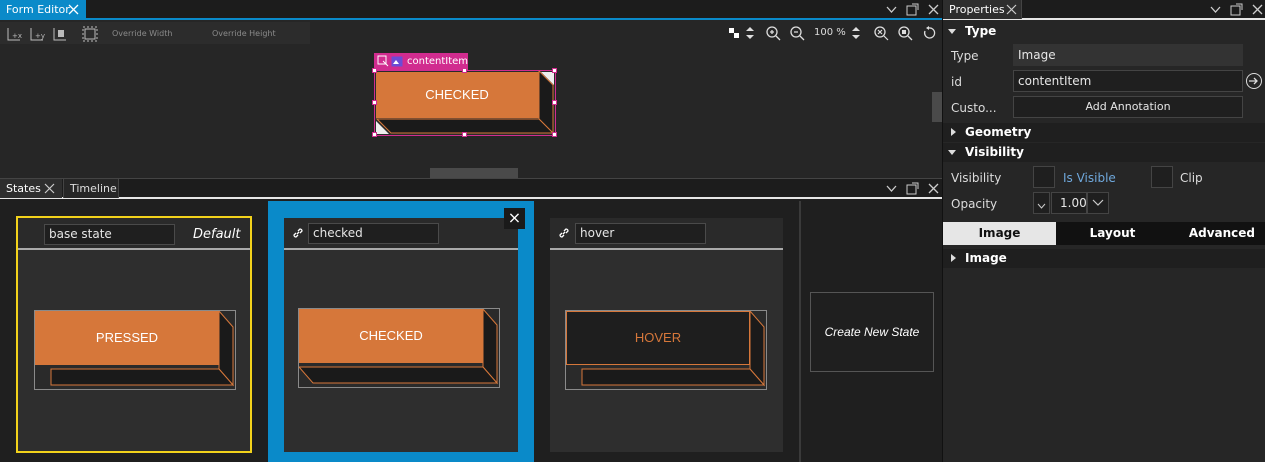 The height and width of the screenshot is (462, 1265). What do you see at coordinates (91, 188) in the screenshot?
I see `tab-timeline: Timeline` at bounding box center [91, 188].